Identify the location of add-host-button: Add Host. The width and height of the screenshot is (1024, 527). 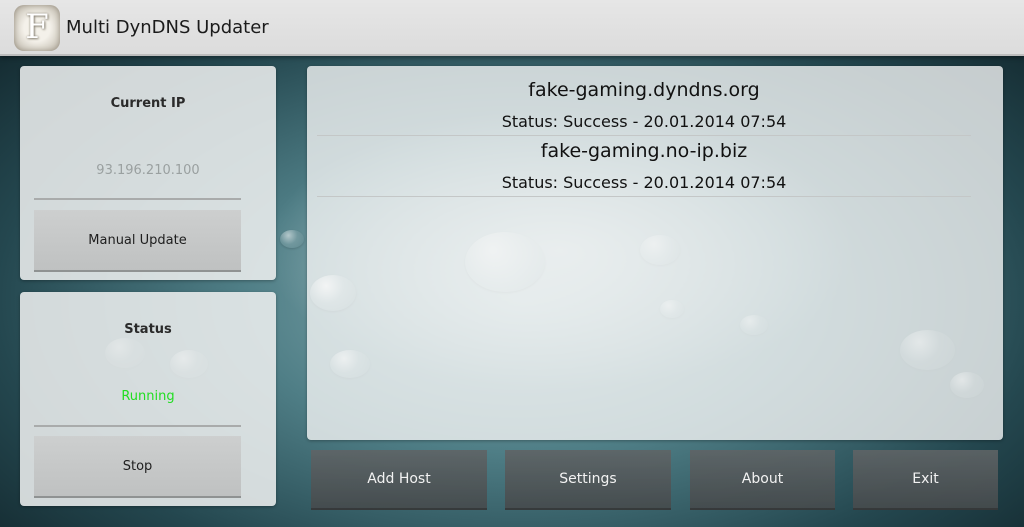
(399, 480).